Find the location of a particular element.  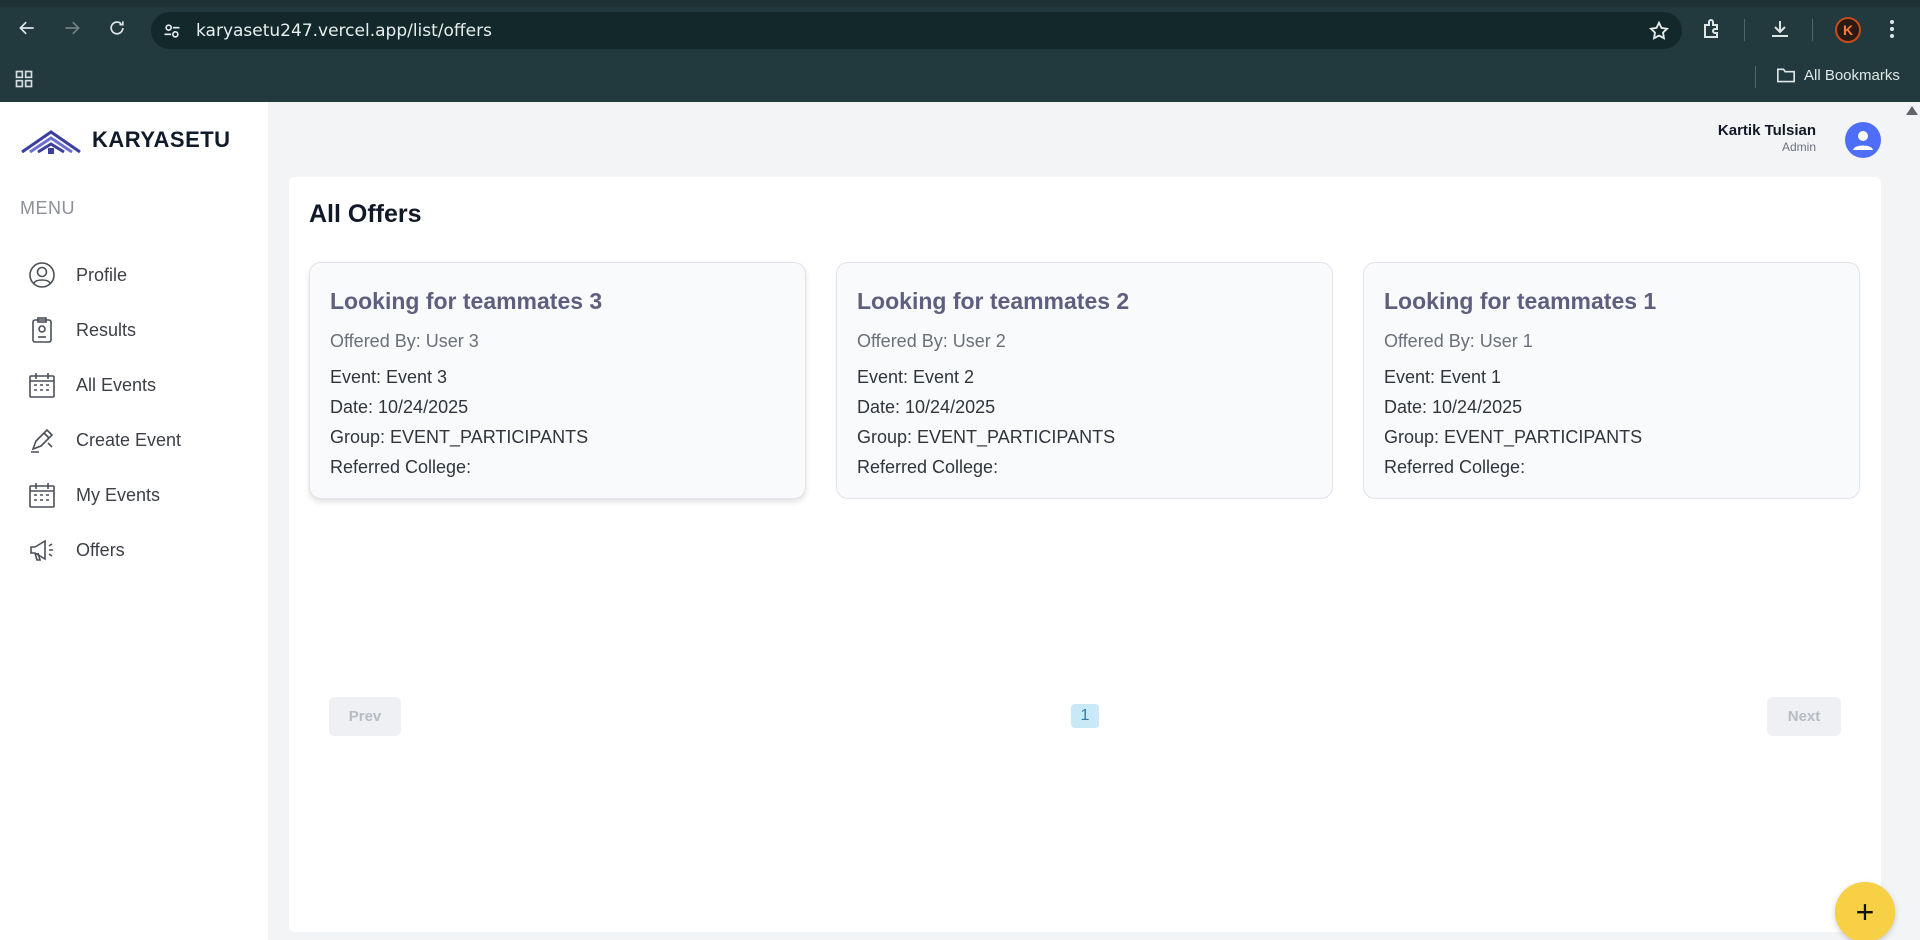

scroll-up-arrow-icon is located at coordinates (1912, 110).